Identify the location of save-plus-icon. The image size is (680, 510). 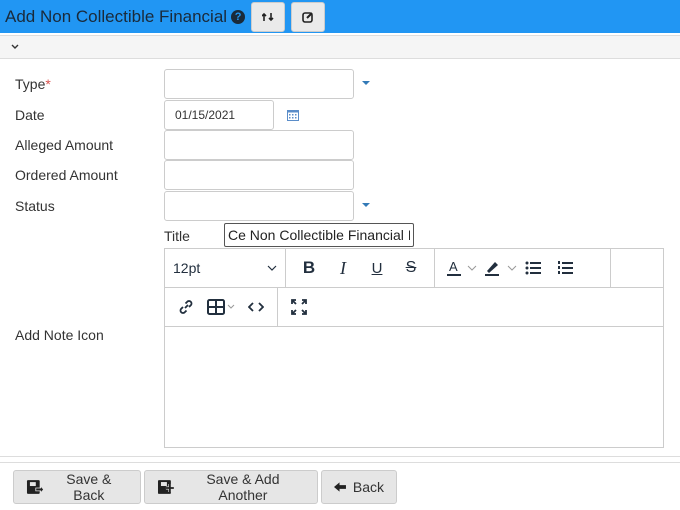
(165, 487).